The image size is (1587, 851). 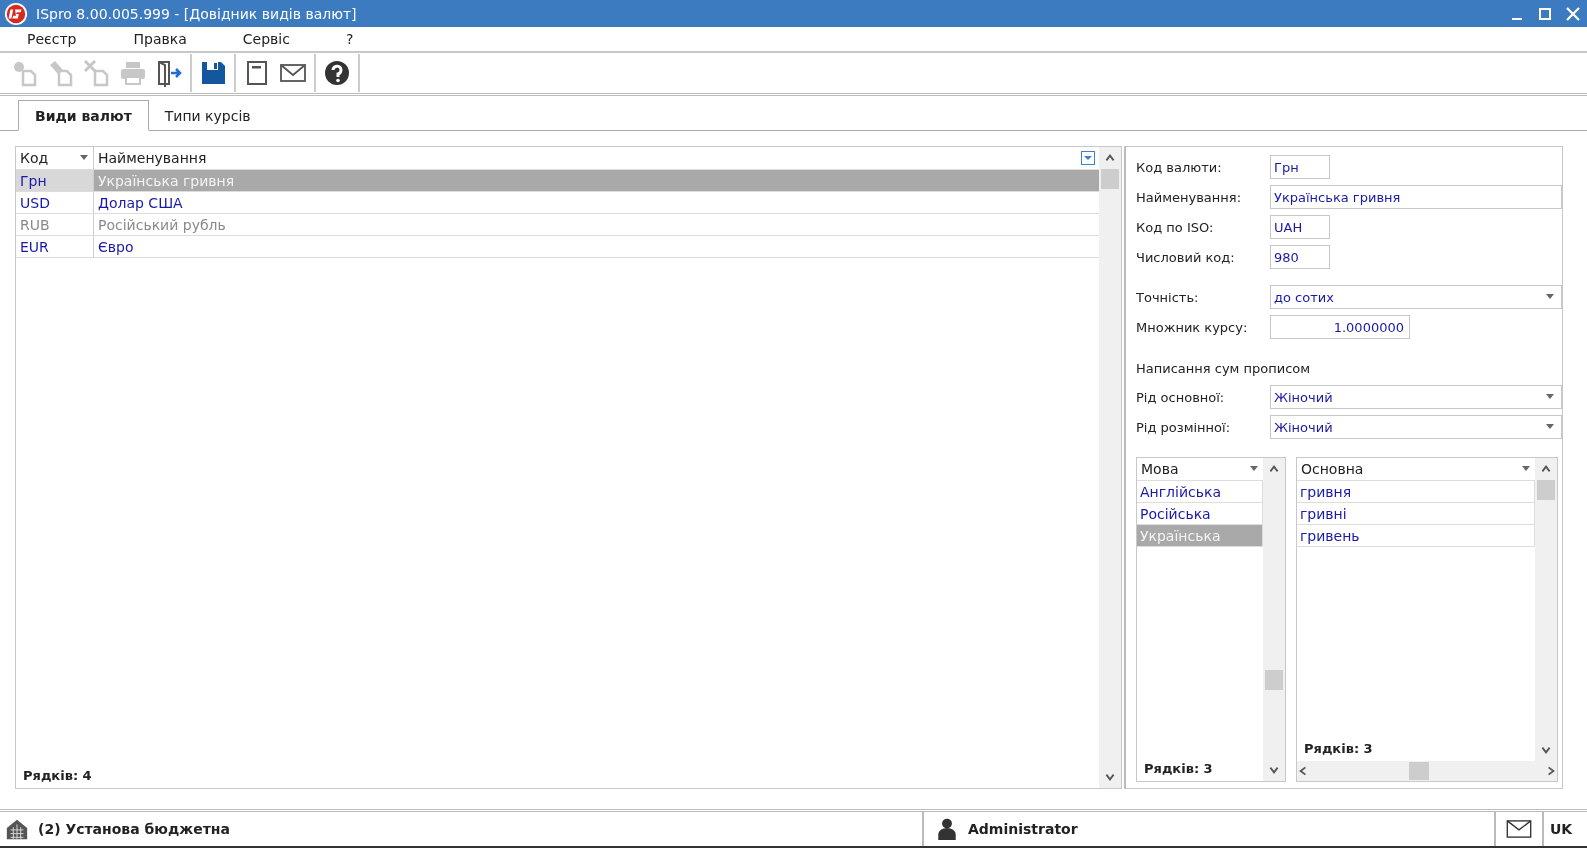 I want to click on dropdown-field: до сотих, so click(x=1416, y=297).